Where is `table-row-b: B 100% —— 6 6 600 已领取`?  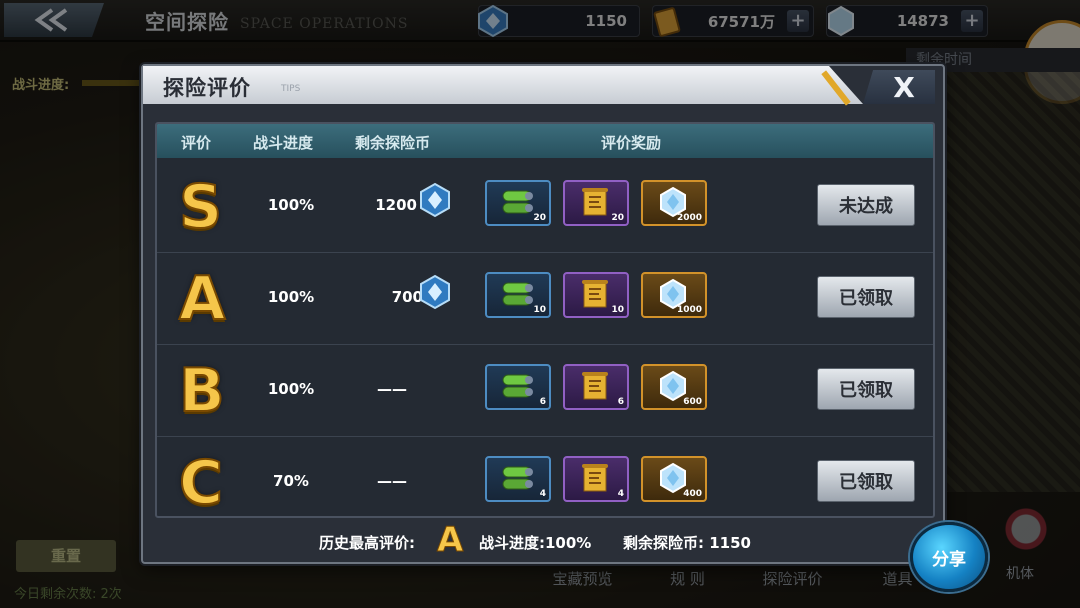 table-row-b: B 100% —— 6 6 600 已领取 is located at coordinates (545, 390).